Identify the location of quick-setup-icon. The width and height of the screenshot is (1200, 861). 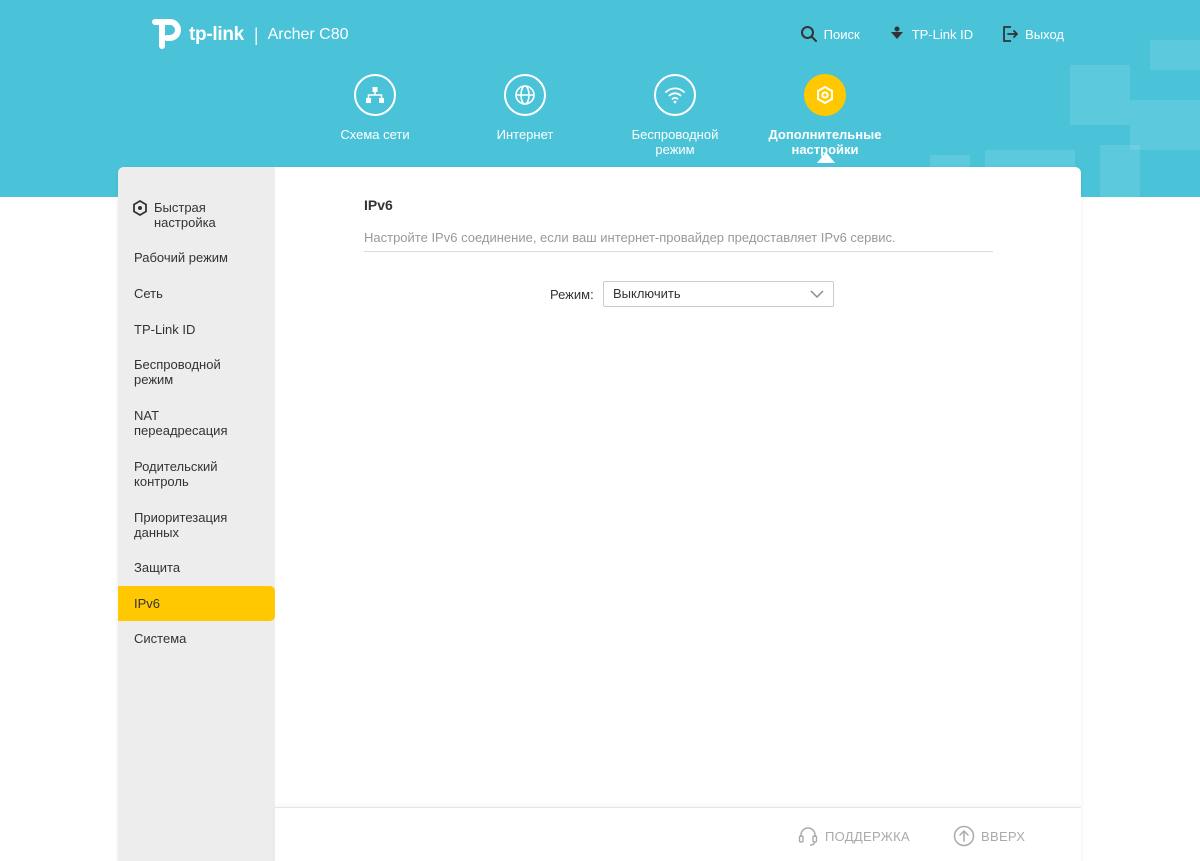
(140, 208).